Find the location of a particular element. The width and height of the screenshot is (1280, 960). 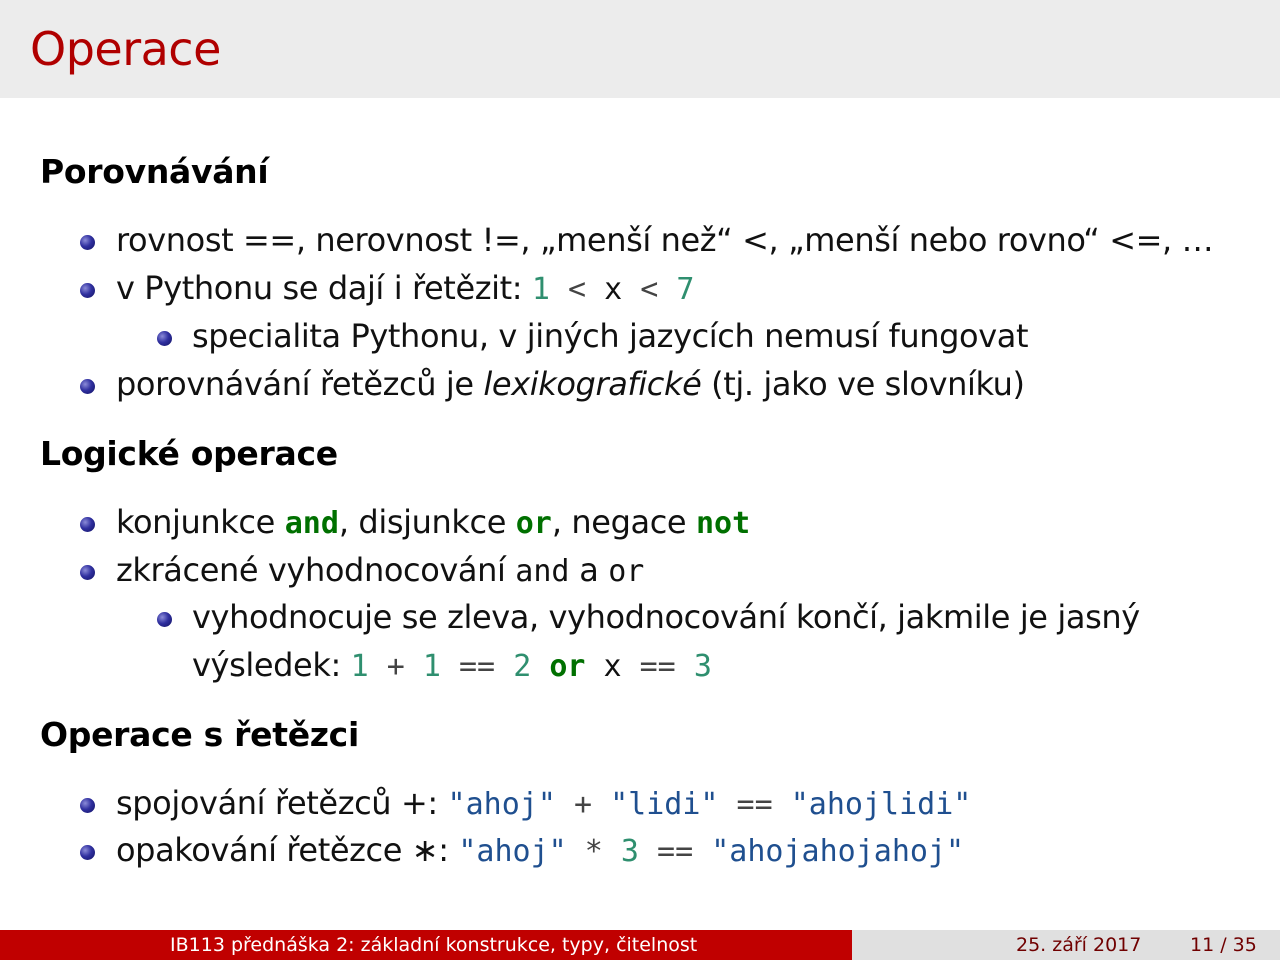

keyword-and: and is located at coordinates (311, 523).